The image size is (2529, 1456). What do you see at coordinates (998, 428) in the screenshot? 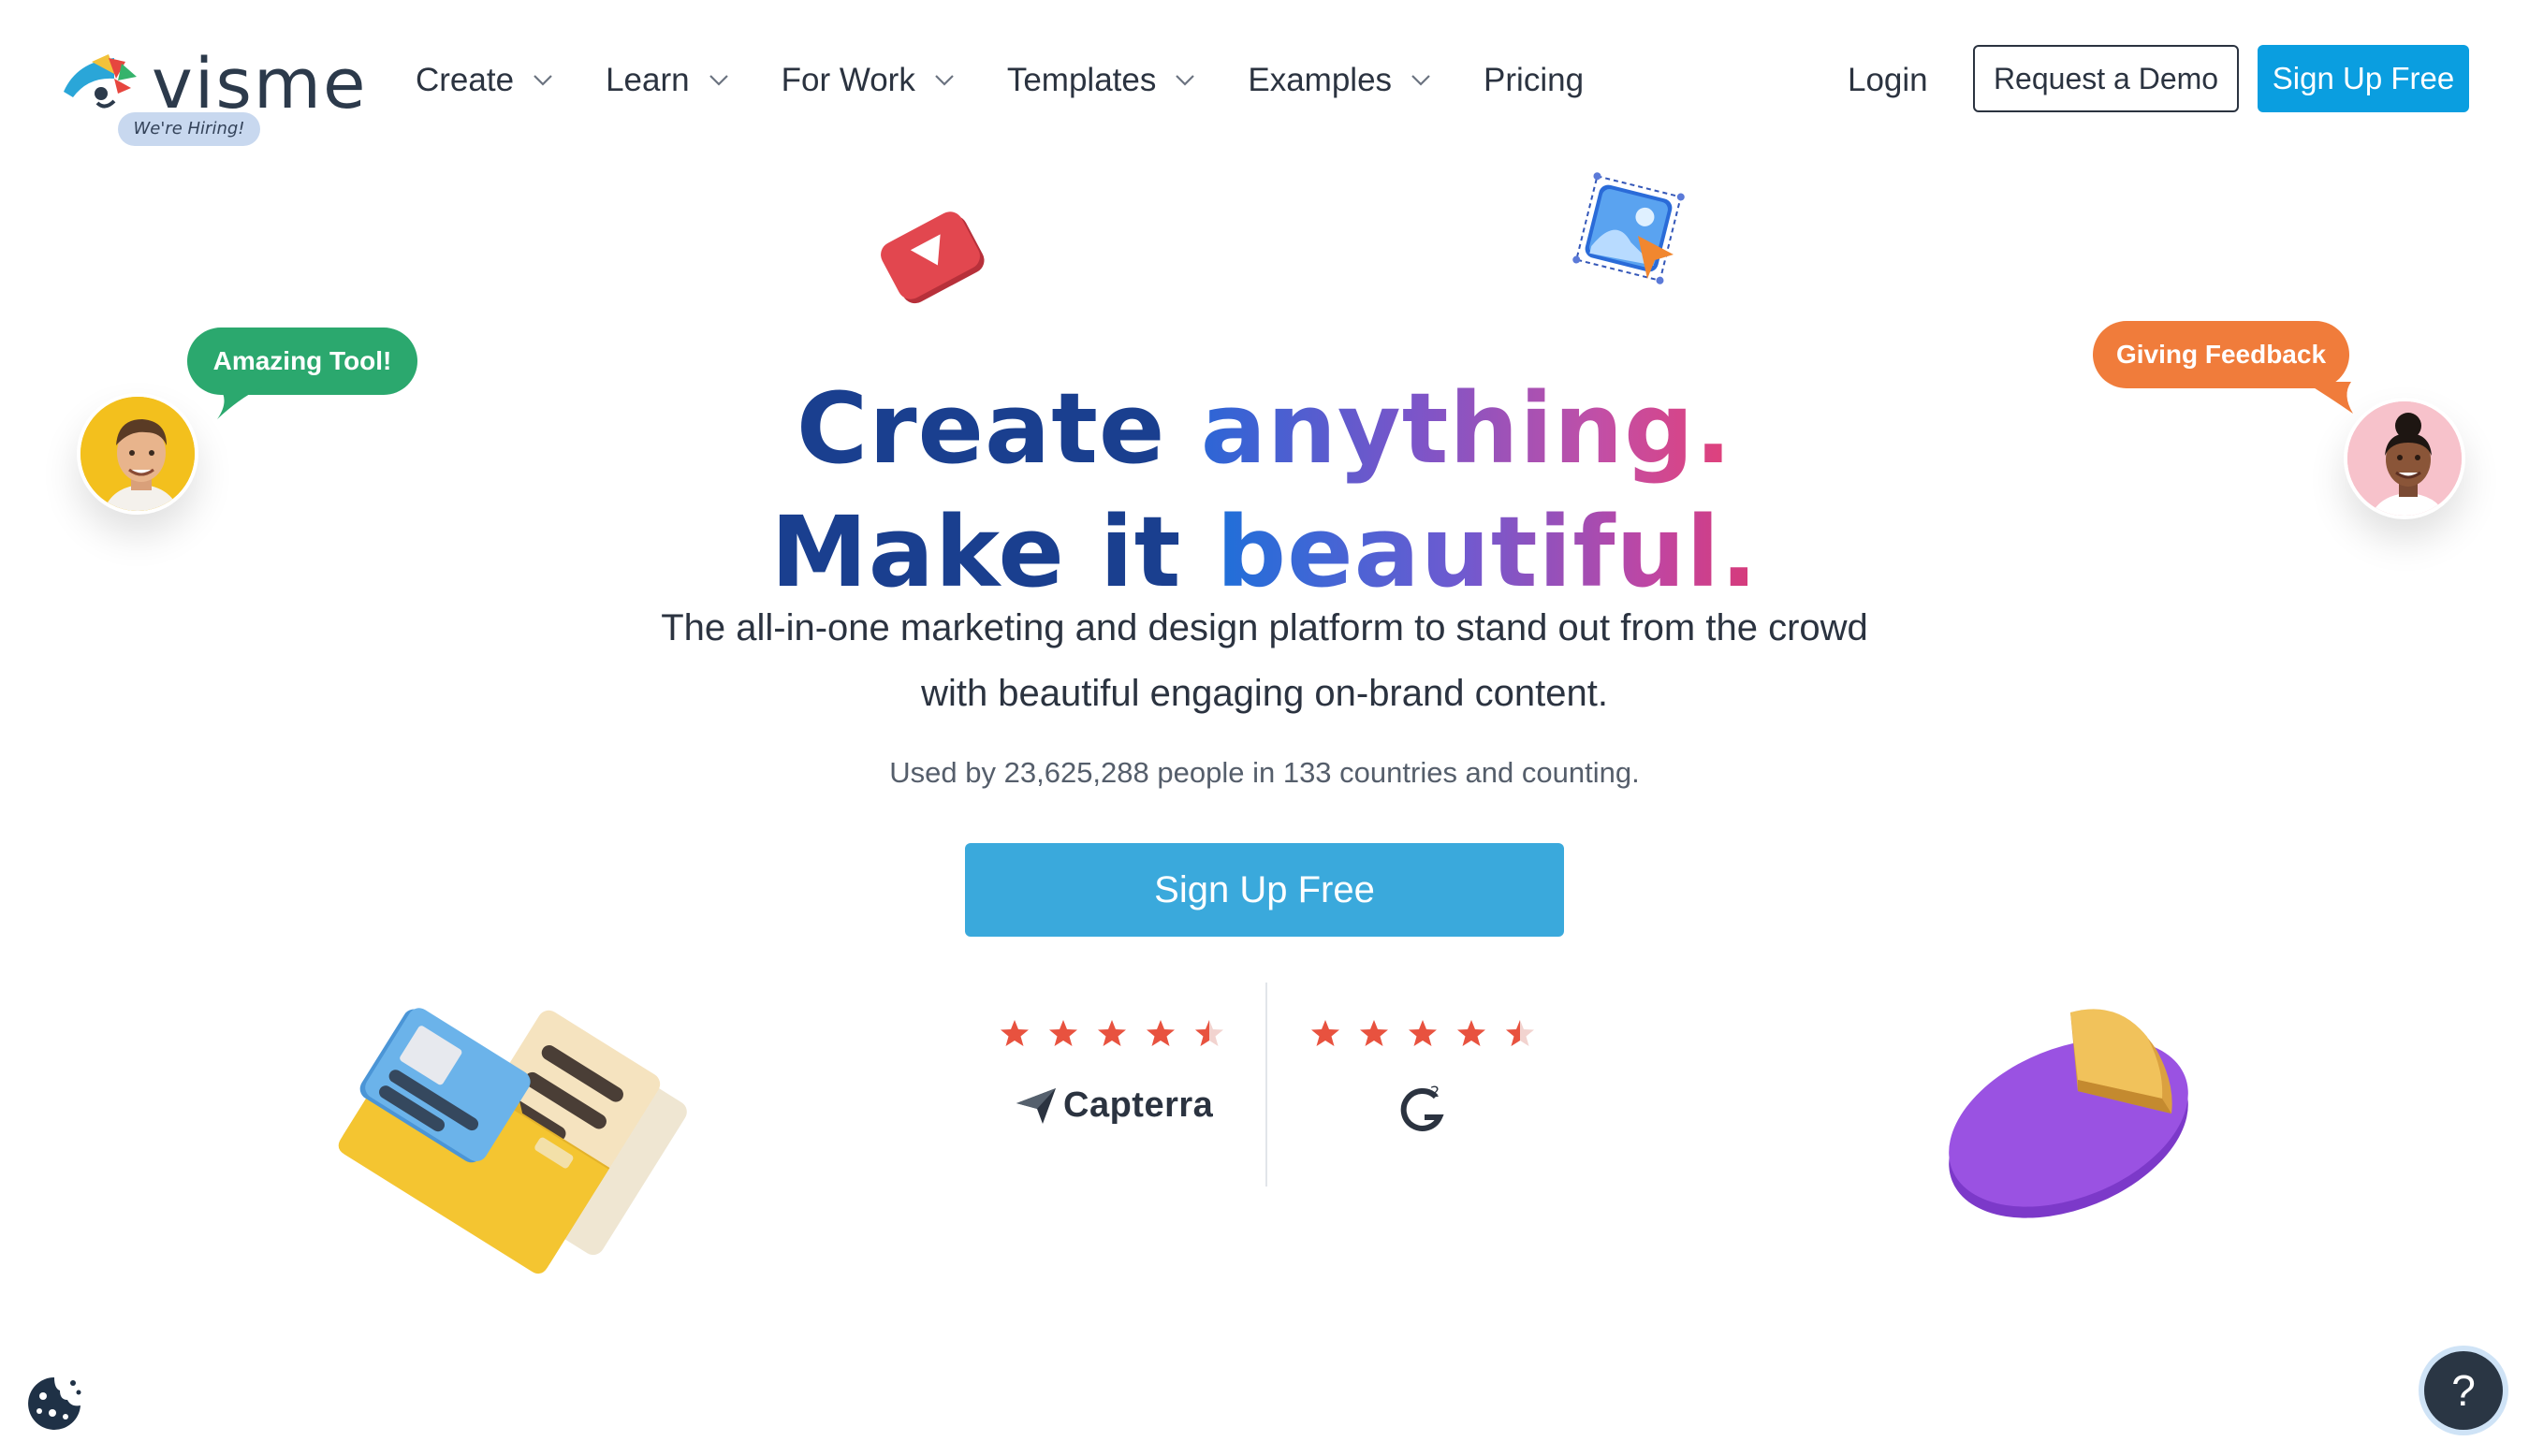
I see `hero-headline-line1-a: Create` at bounding box center [998, 428].